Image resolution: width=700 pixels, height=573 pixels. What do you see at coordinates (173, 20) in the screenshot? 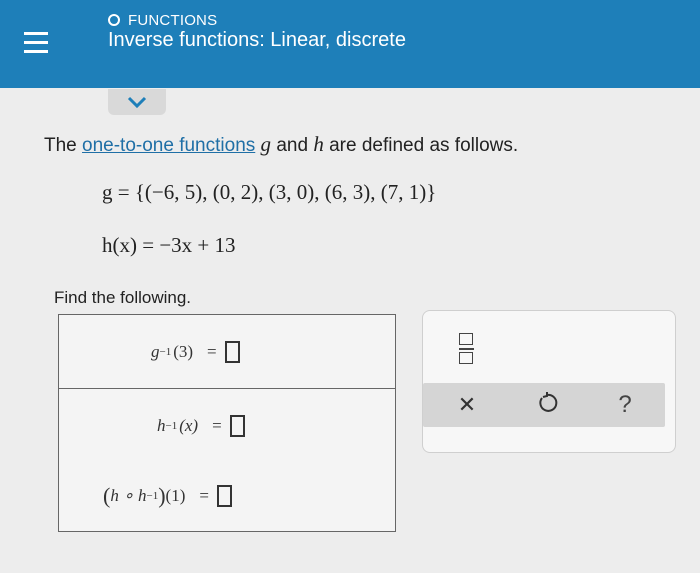
I see `topic-label: FUNCTIONS` at bounding box center [173, 20].